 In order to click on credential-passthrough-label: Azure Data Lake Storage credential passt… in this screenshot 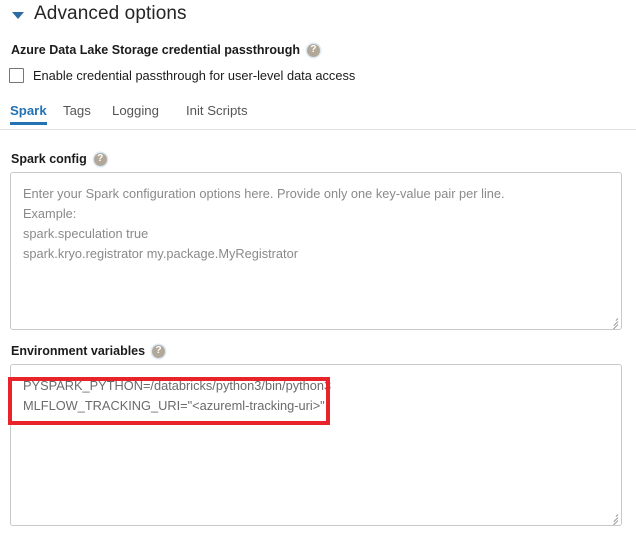, I will do `click(165, 50)`.